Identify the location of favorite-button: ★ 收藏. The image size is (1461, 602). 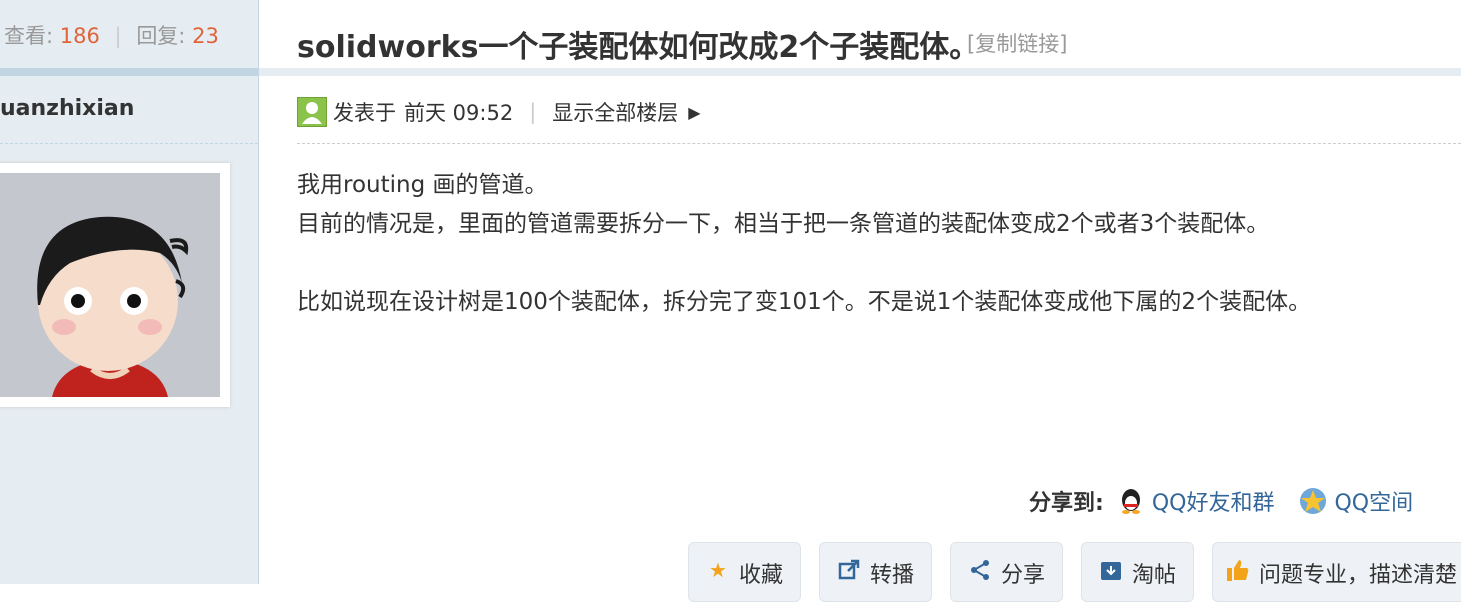
(744, 572).